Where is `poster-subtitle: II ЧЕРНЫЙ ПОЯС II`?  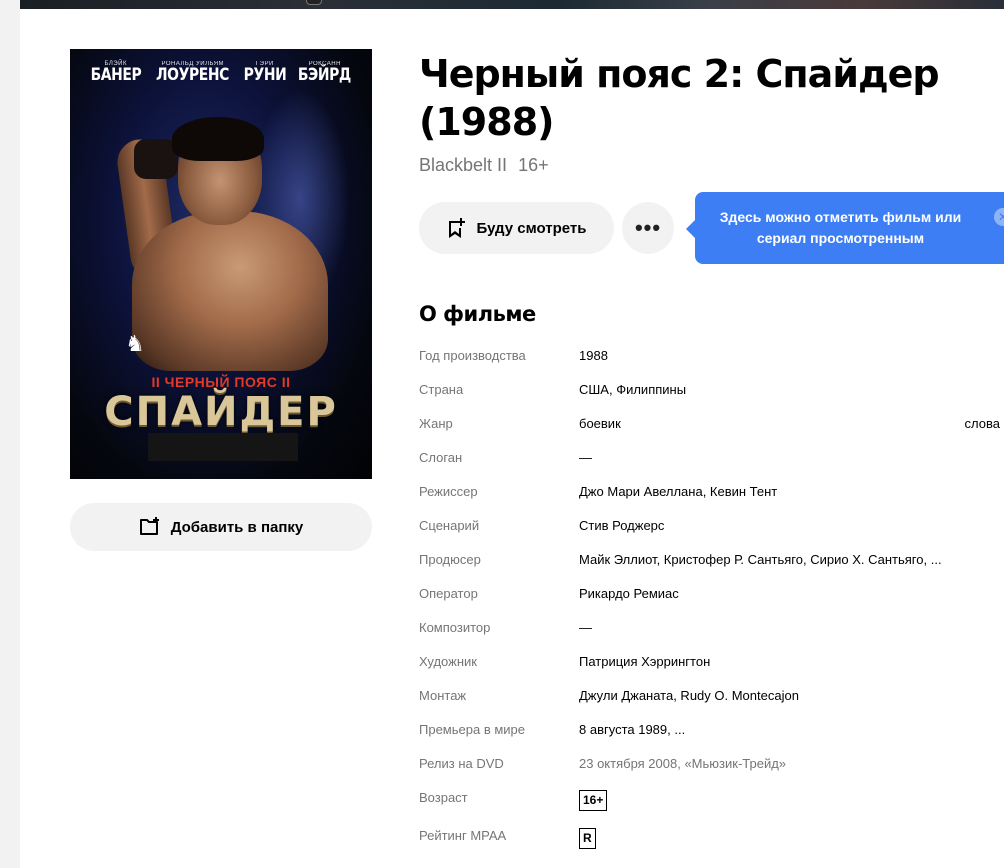
poster-subtitle: II ЧЕРНЫЙ ПОЯС II is located at coordinates (221, 382).